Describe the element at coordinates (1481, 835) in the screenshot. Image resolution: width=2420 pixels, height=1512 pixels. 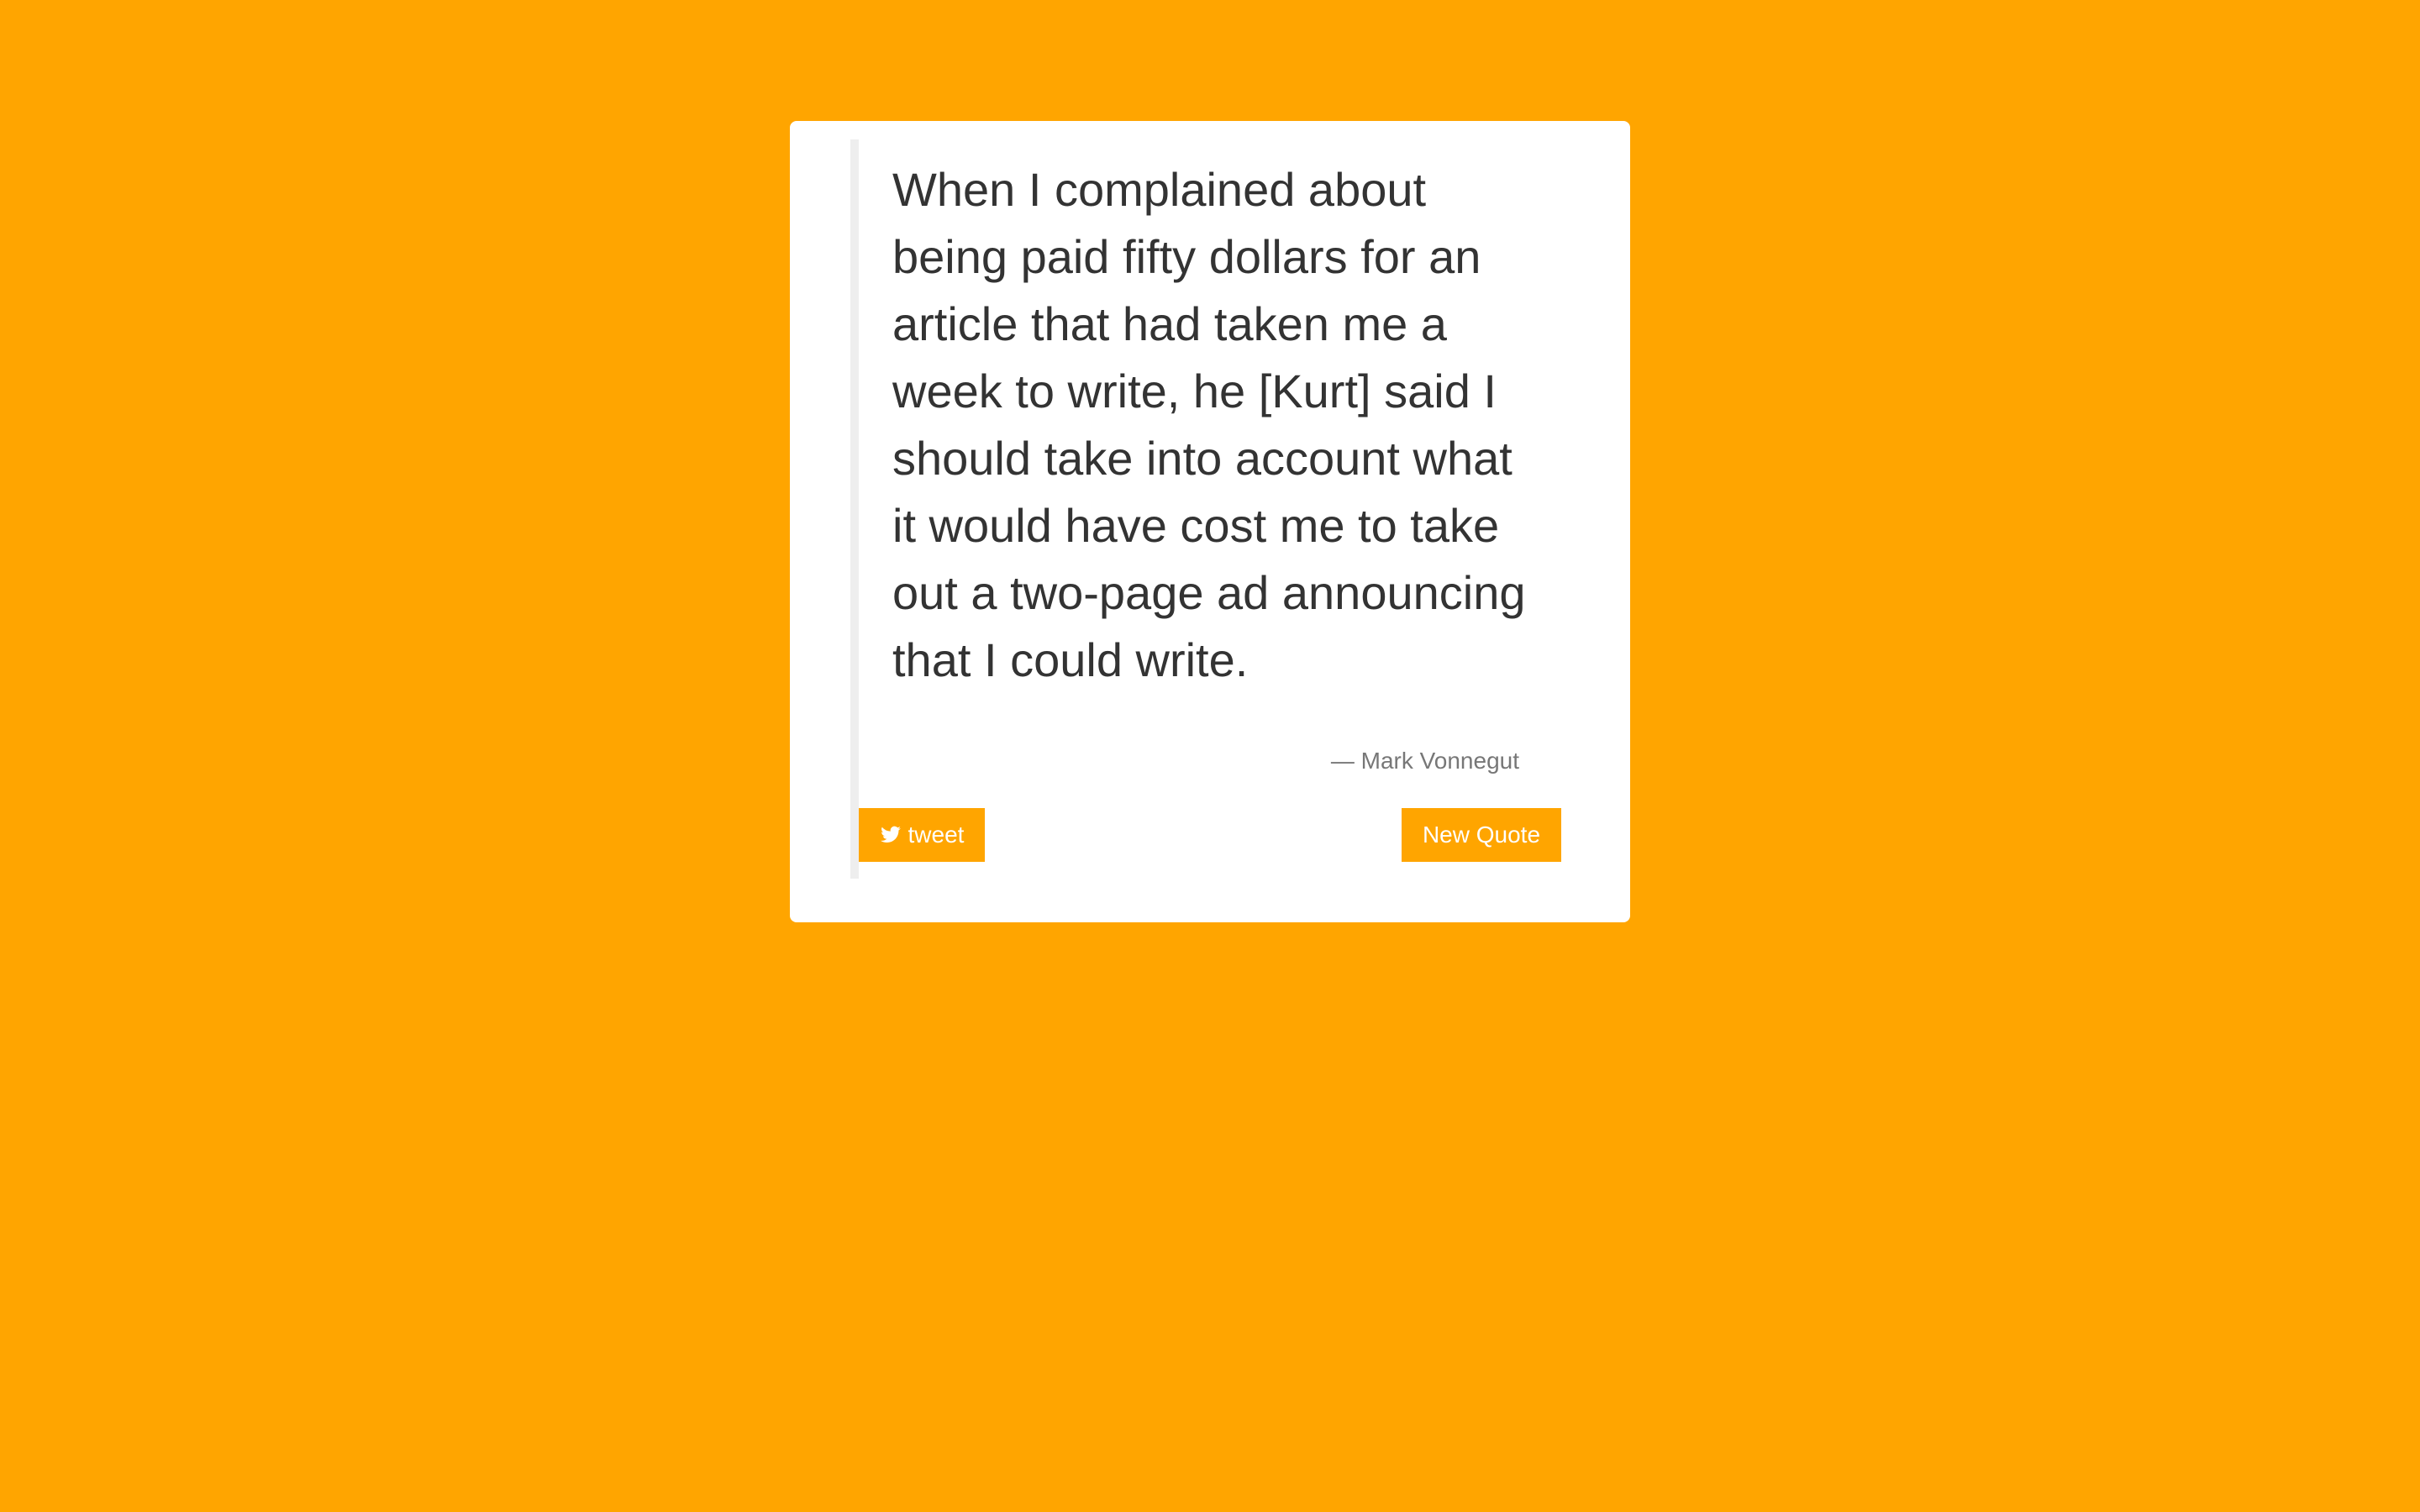
I see `new-quote-button: New Quote` at that location.